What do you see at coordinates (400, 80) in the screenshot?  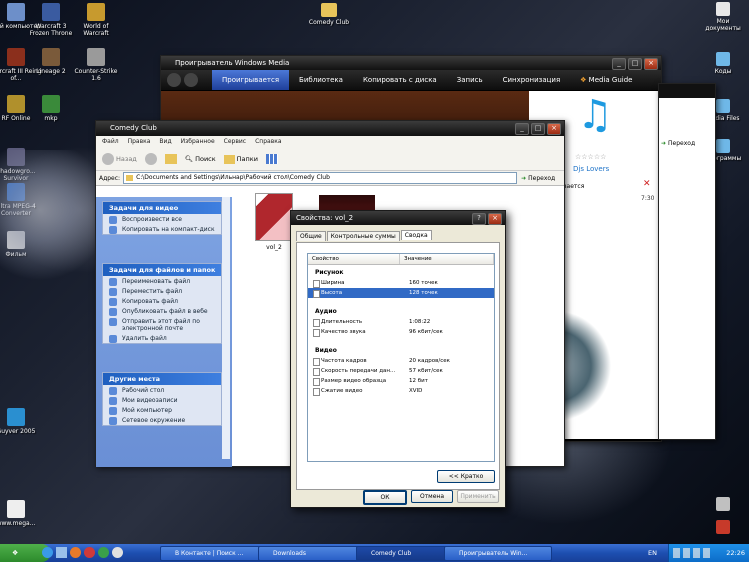 I see `wmp-tab-rip: Копировать с диска` at bounding box center [400, 80].